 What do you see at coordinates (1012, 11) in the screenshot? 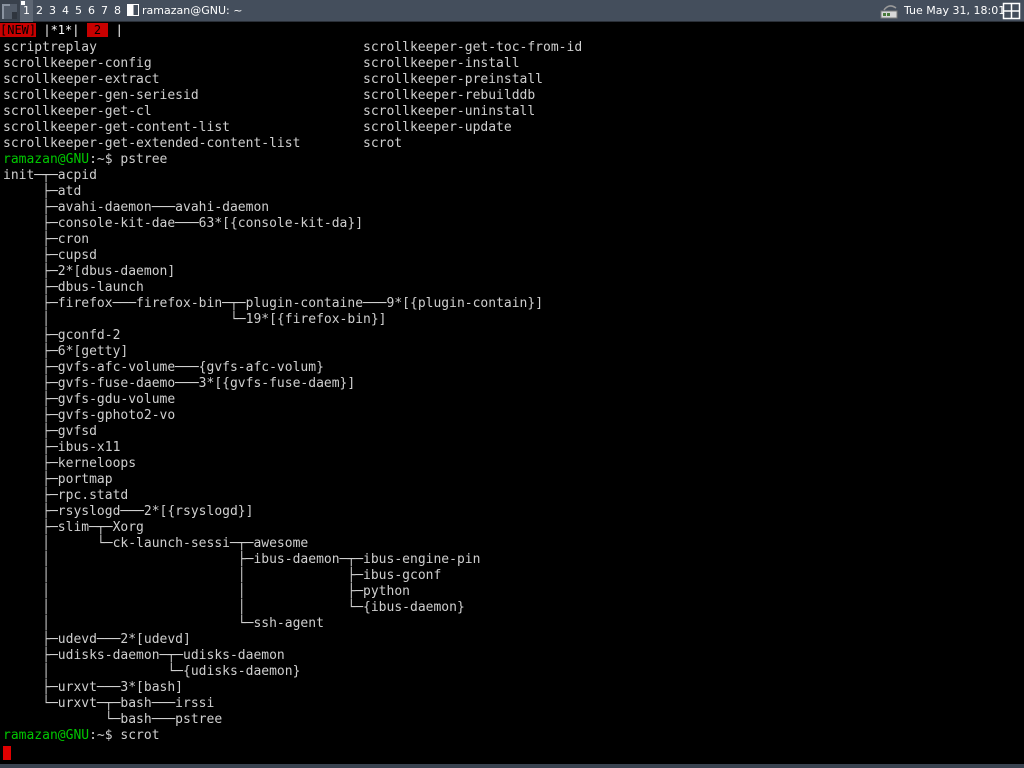
I see `layout-grid-icon` at bounding box center [1012, 11].